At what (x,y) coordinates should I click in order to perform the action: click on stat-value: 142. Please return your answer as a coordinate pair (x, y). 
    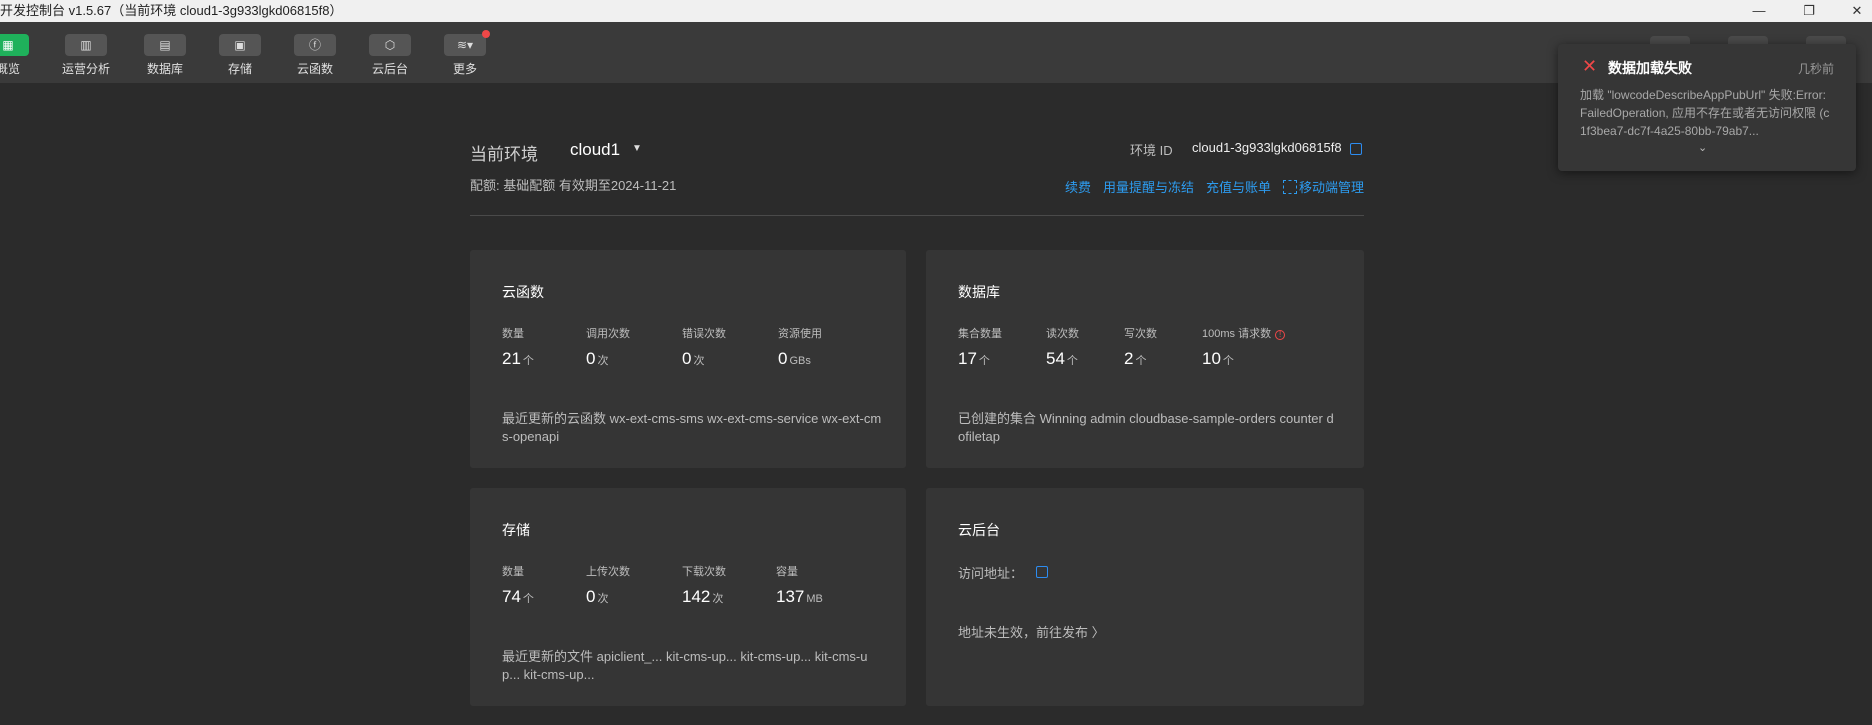
    Looking at the image, I should click on (696, 596).